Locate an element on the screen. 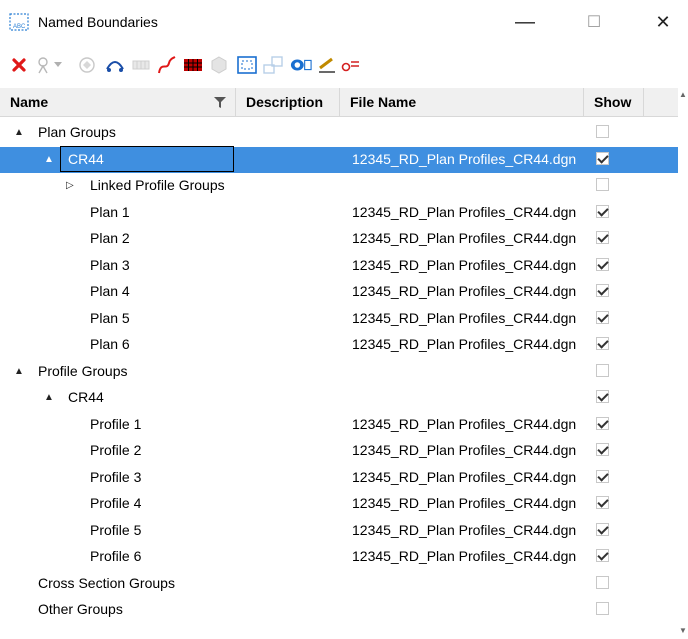 The height and width of the screenshot is (639, 688). row-name: Plan 4 is located at coordinates (110, 291).